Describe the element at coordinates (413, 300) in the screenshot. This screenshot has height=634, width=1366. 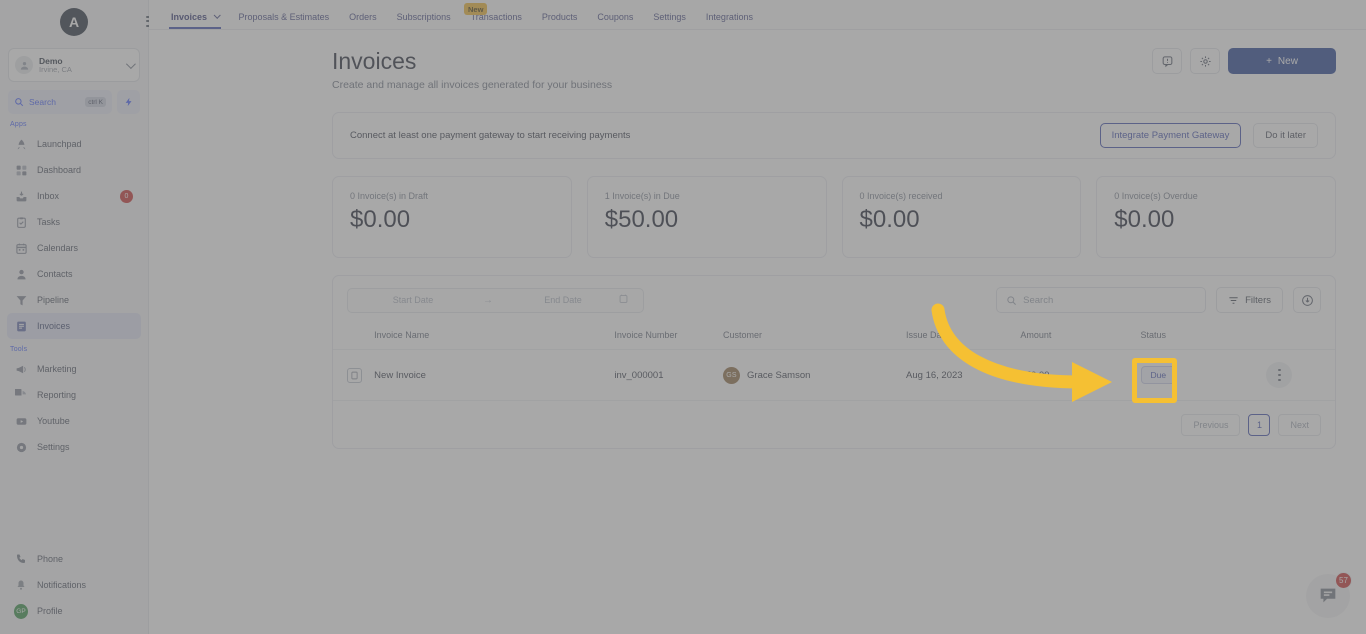
I see `start-date-input: Start Date` at that location.